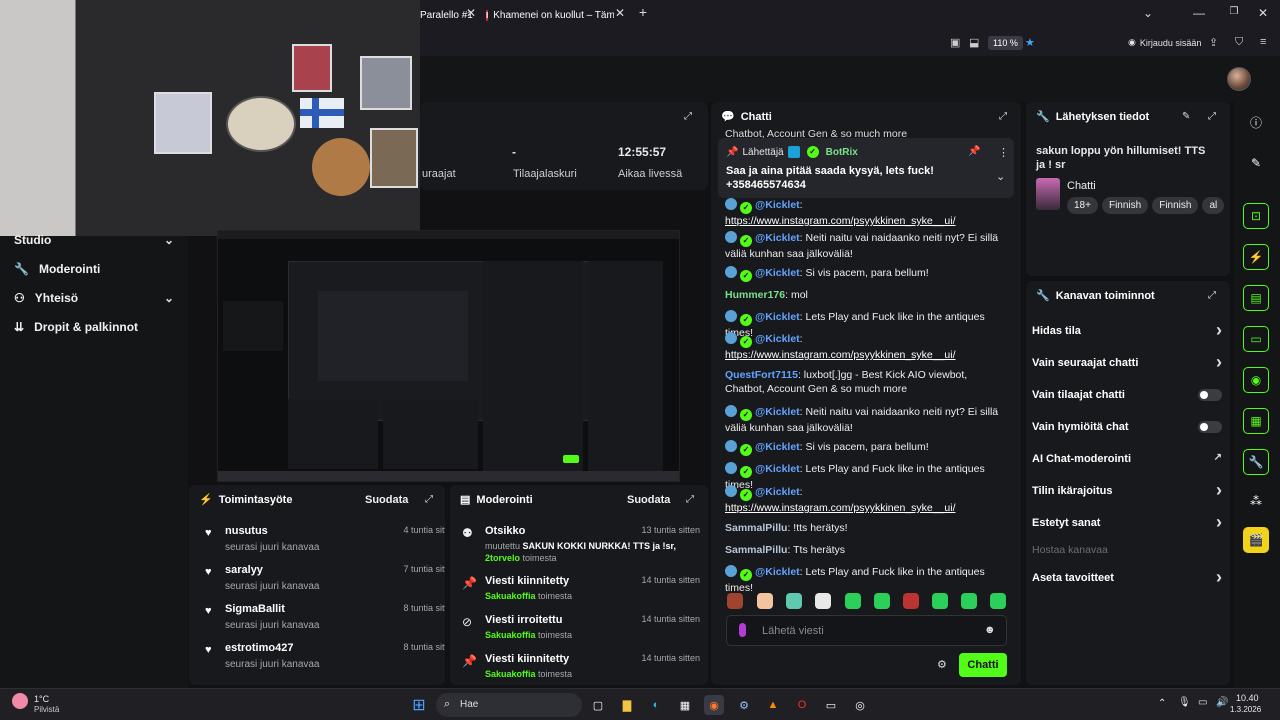  Describe the element at coordinates (1256, 501) in the screenshot. I see `users-icon: ⁂` at that location.